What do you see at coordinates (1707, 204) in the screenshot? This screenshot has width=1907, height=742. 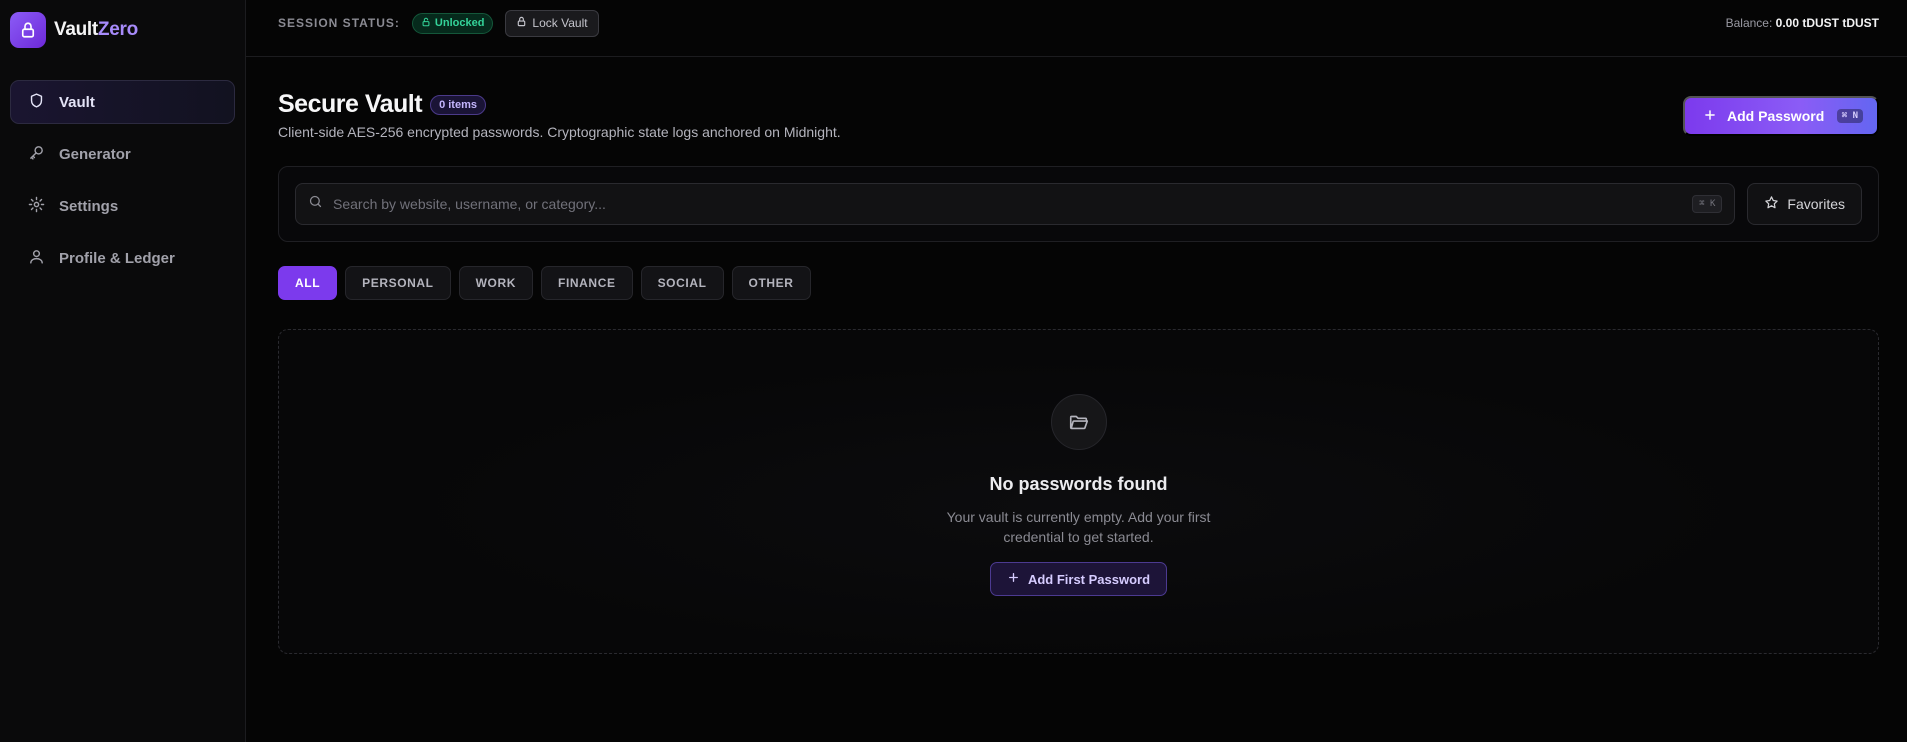 I see `search-shortcut: ⌘ K` at bounding box center [1707, 204].